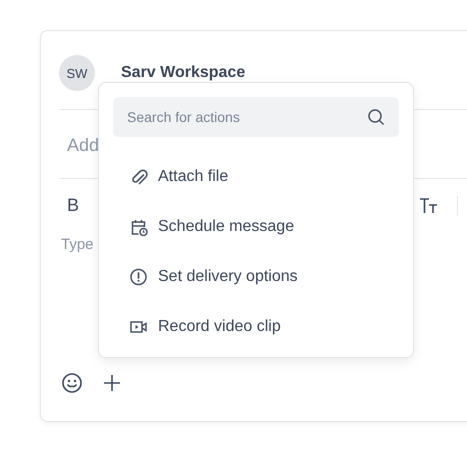  I want to click on menu-item: Record video clip, so click(256, 327).